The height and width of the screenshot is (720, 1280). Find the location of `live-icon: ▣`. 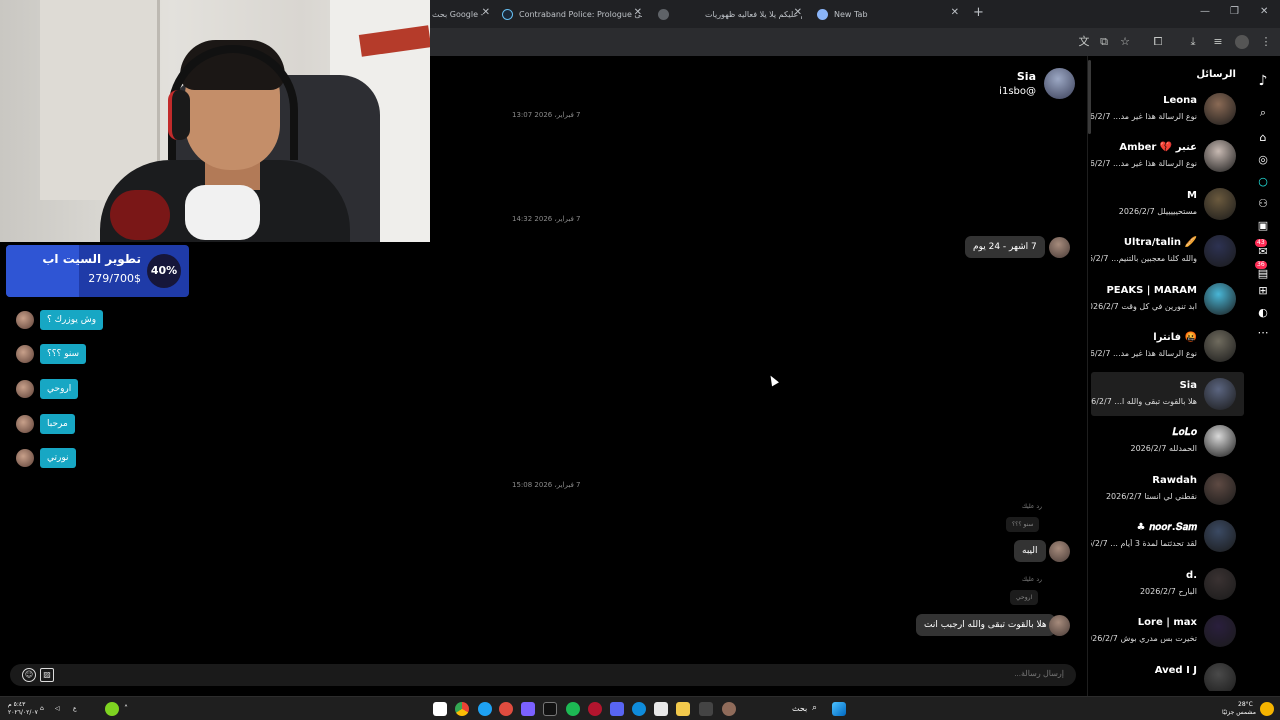

live-icon: ▣ is located at coordinates (1263, 226).